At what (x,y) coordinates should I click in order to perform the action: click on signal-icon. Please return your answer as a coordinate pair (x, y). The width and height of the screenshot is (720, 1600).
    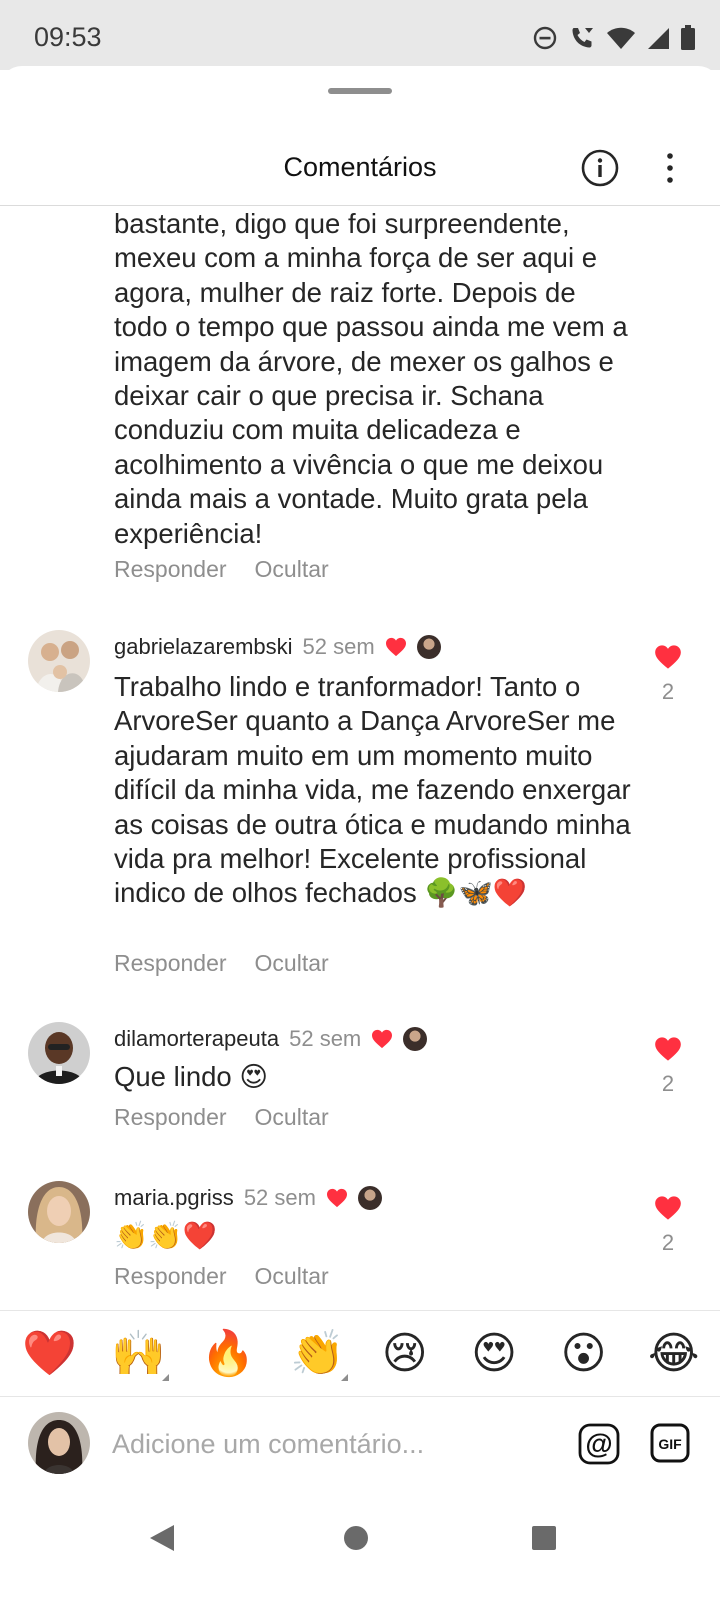
    Looking at the image, I should click on (658, 38).